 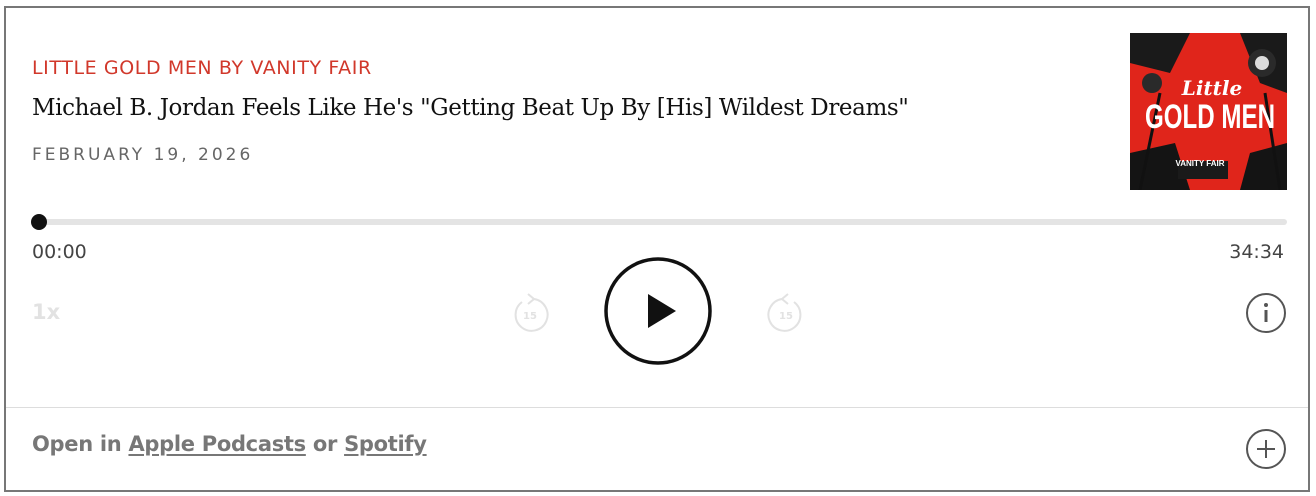 What do you see at coordinates (143, 155) in the screenshot?
I see `episode-date: FEBRUARY 19, 2026` at bounding box center [143, 155].